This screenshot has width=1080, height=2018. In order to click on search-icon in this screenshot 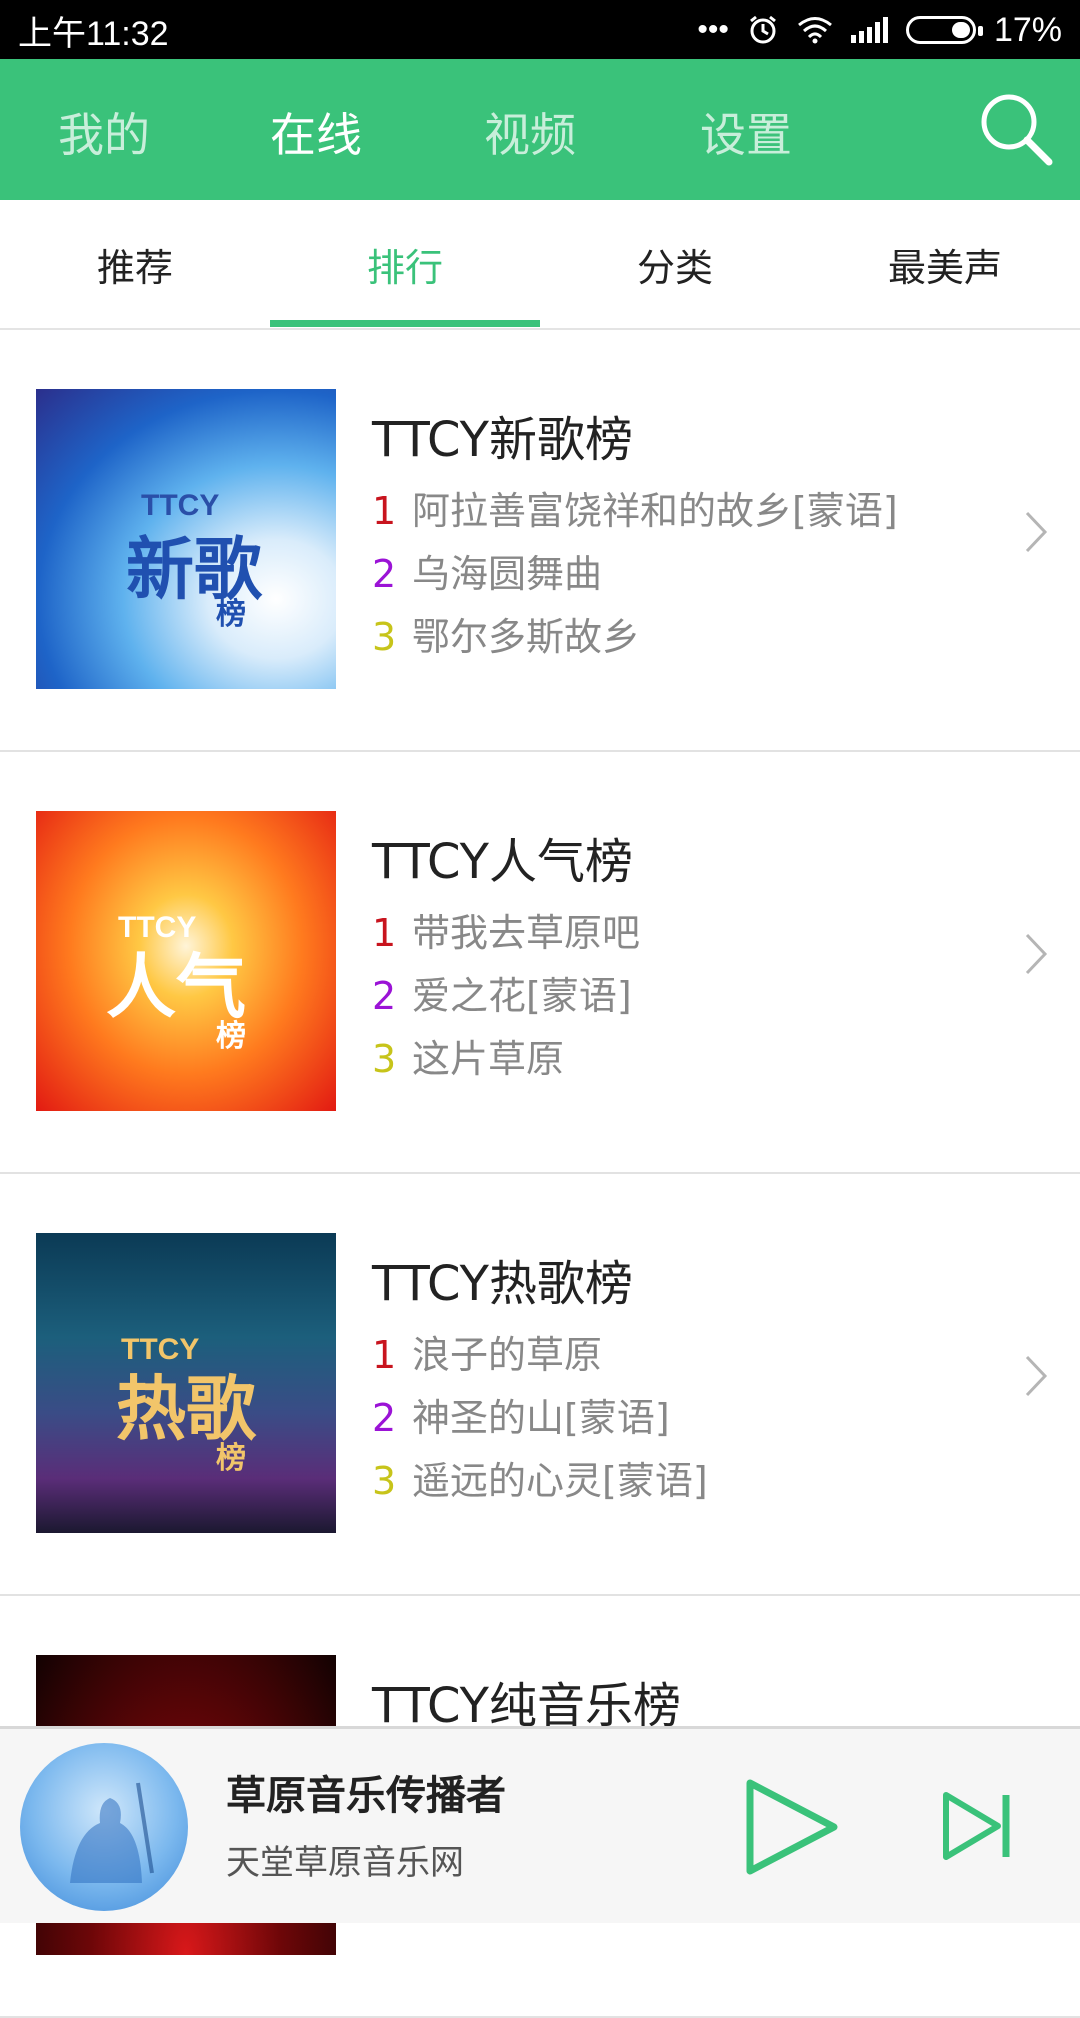, I will do `click(1016, 129)`.